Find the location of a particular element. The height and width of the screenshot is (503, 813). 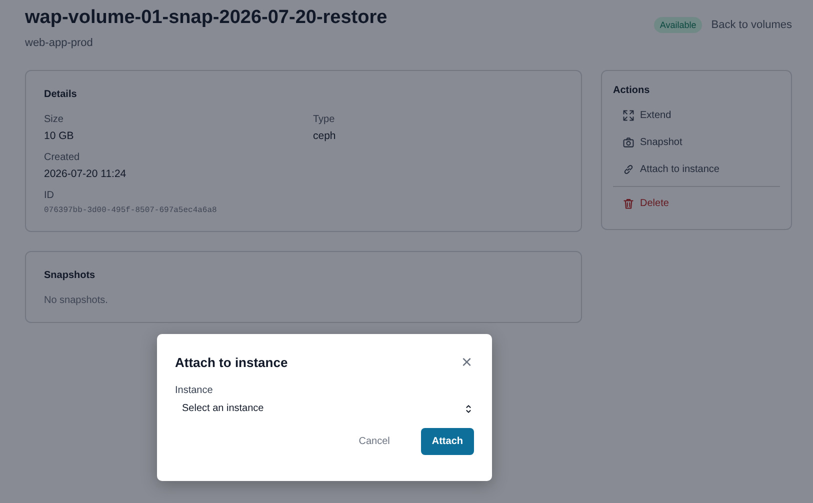

link-icon is located at coordinates (628, 169).